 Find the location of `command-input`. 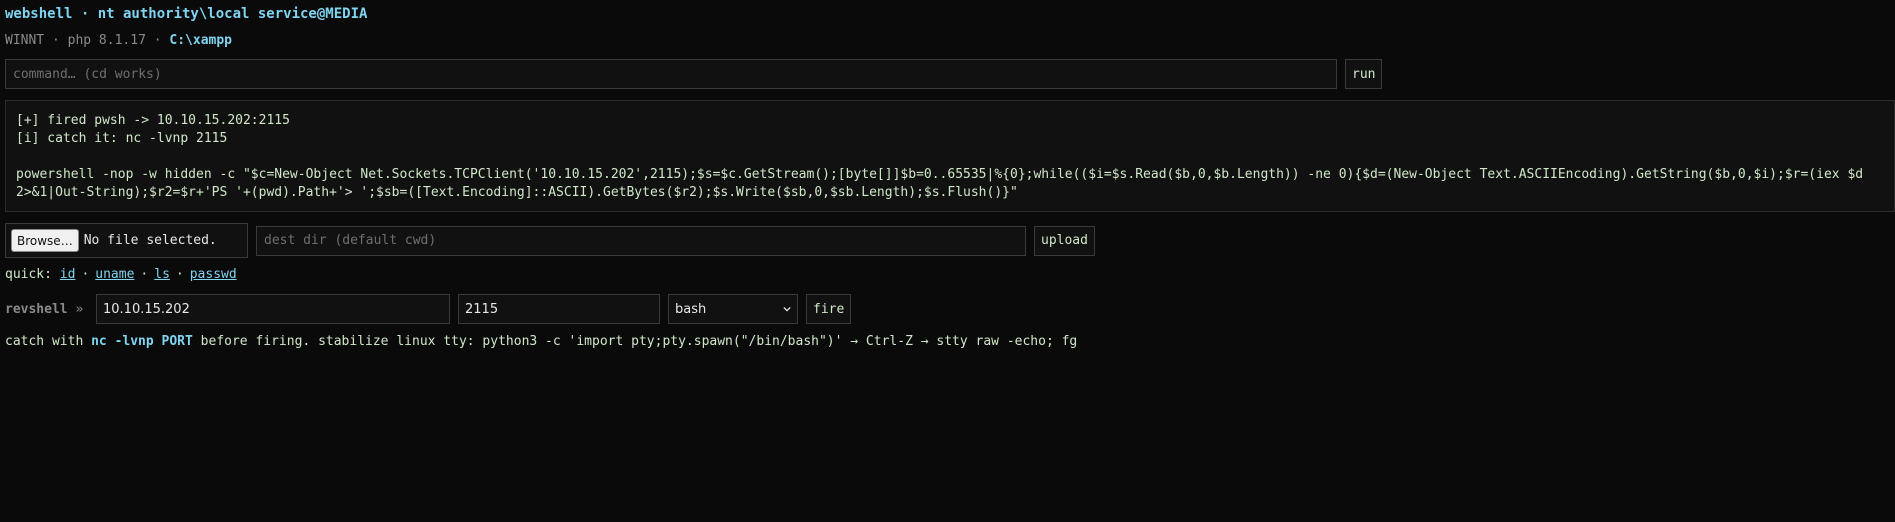

command-input is located at coordinates (671, 74).